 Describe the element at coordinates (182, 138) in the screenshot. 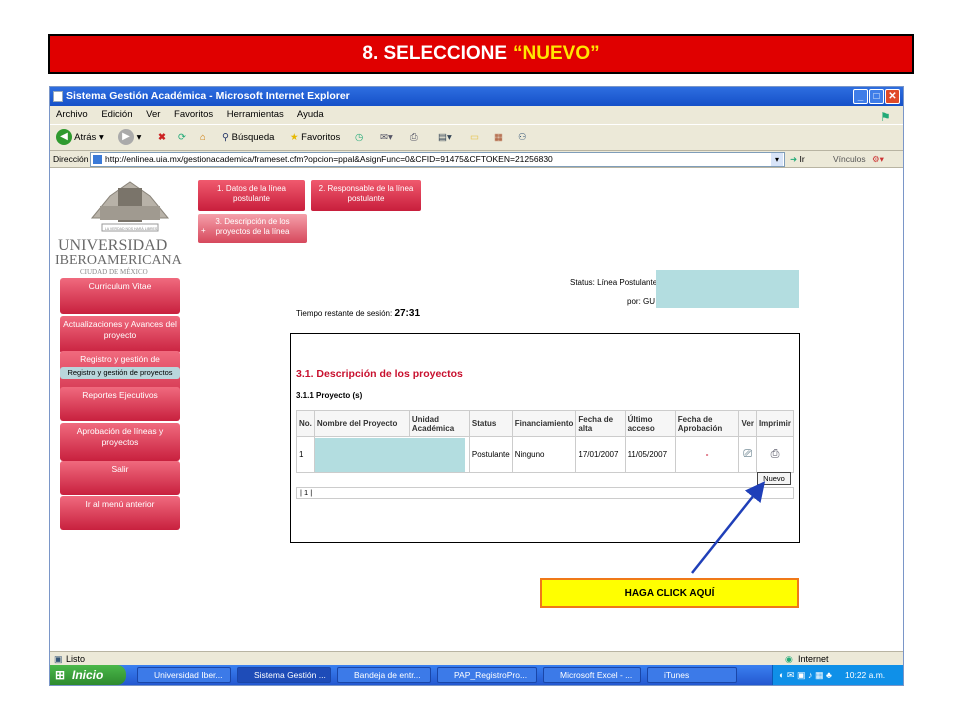

I see `refresh-icon: ⟳` at that location.